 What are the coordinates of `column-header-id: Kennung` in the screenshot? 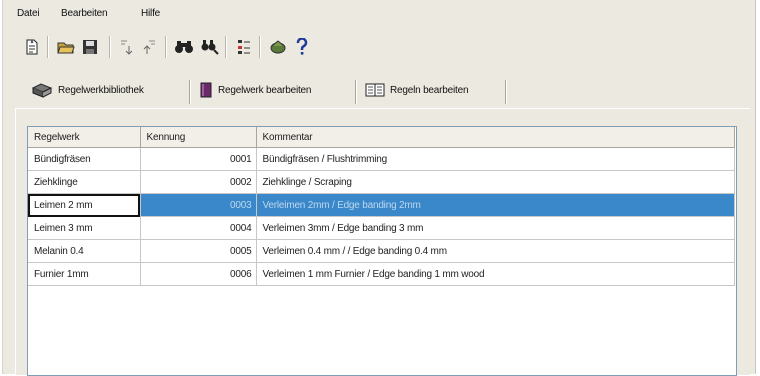 It's located at (198, 137).